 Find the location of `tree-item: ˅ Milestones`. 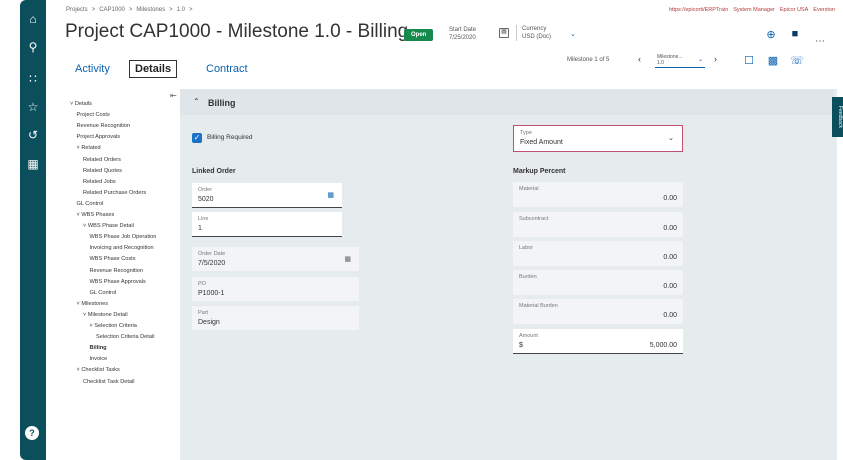

tree-item: ˅ Milestones is located at coordinates (93, 304).